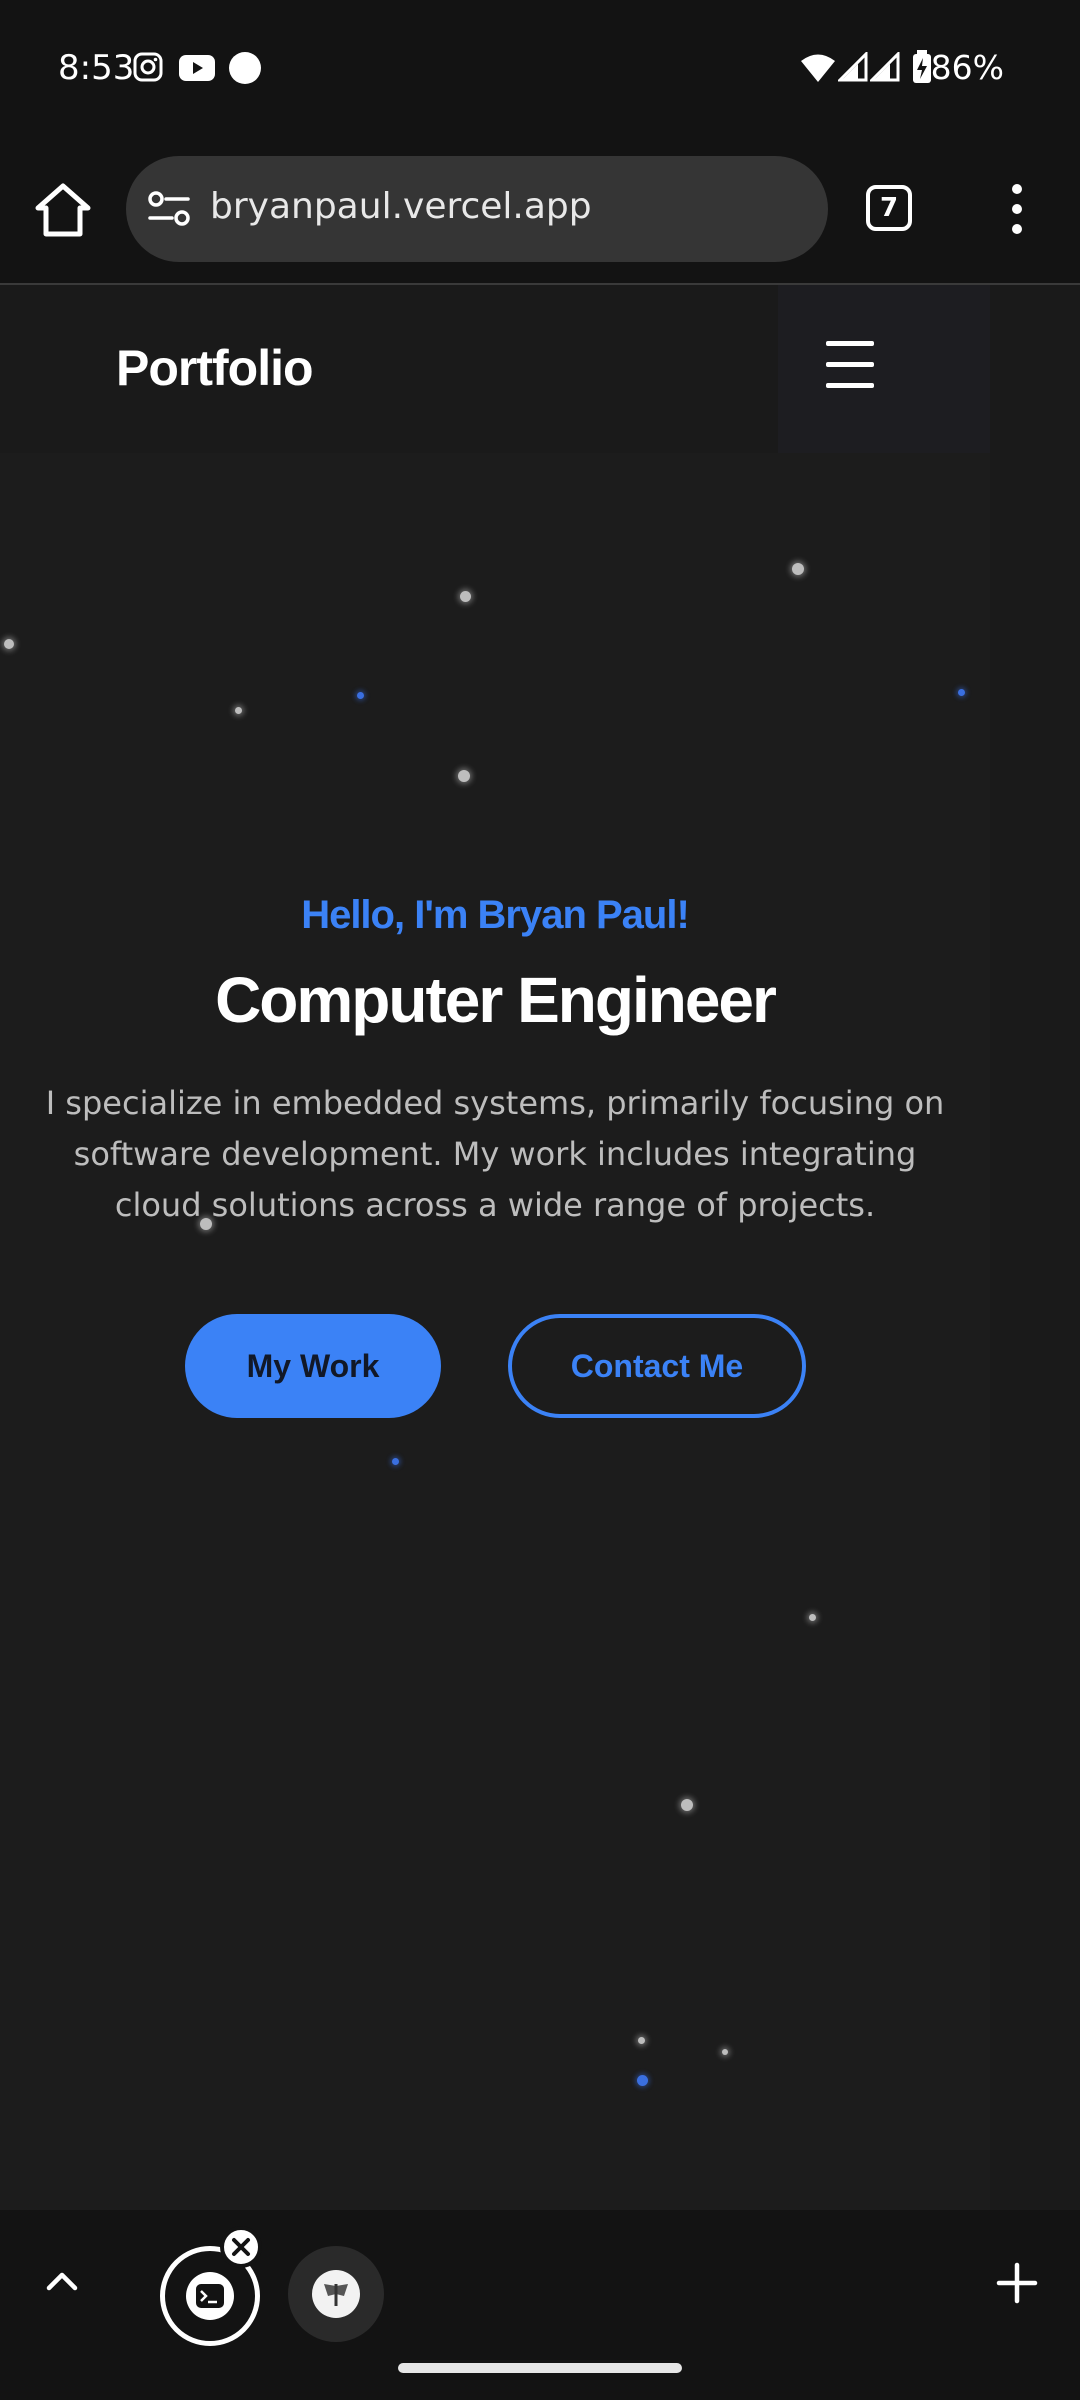 This screenshot has width=1080, height=2400. I want to click on tab-switcher-button: 7, so click(889, 208).